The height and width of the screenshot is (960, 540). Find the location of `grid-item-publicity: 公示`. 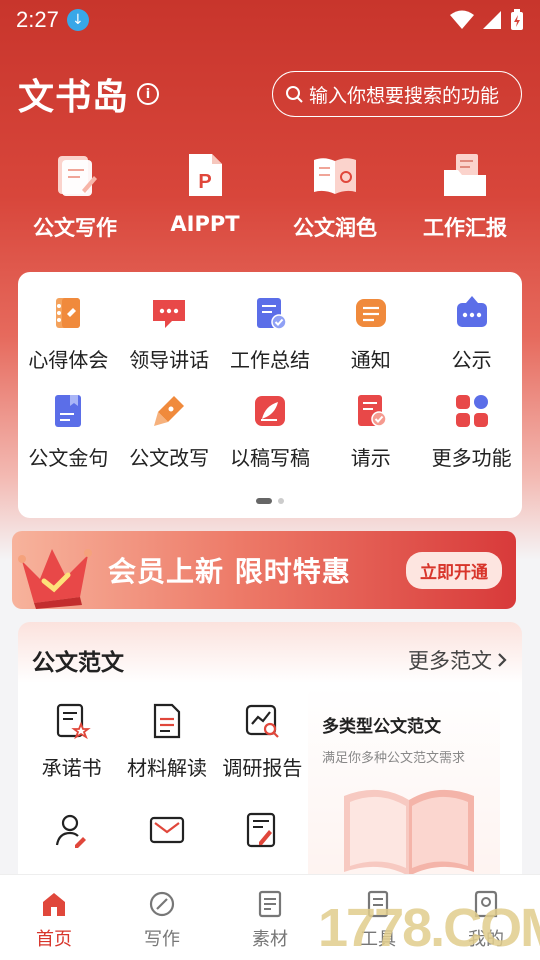

grid-item-publicity: 公示 is located at coordinates (471, 335).